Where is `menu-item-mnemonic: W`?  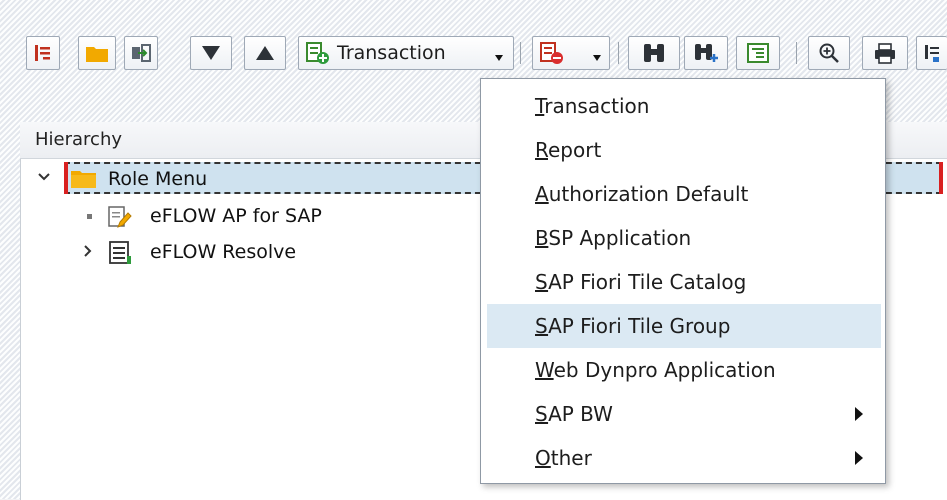
menu-item-mnemonic: W is located at coordinates (544, 370).